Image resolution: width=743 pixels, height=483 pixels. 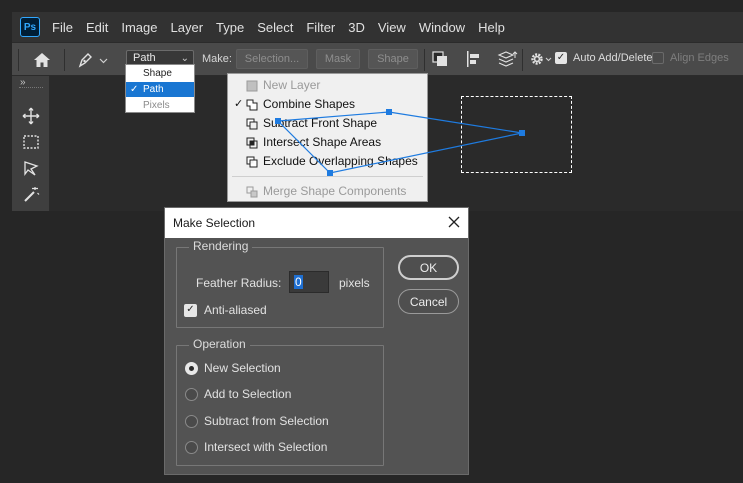 What do you see at coordinates (322, 142) in the screenshot?
I see `menu-item-label: Intersect Shape Areas` at bounding box center [322, 142].